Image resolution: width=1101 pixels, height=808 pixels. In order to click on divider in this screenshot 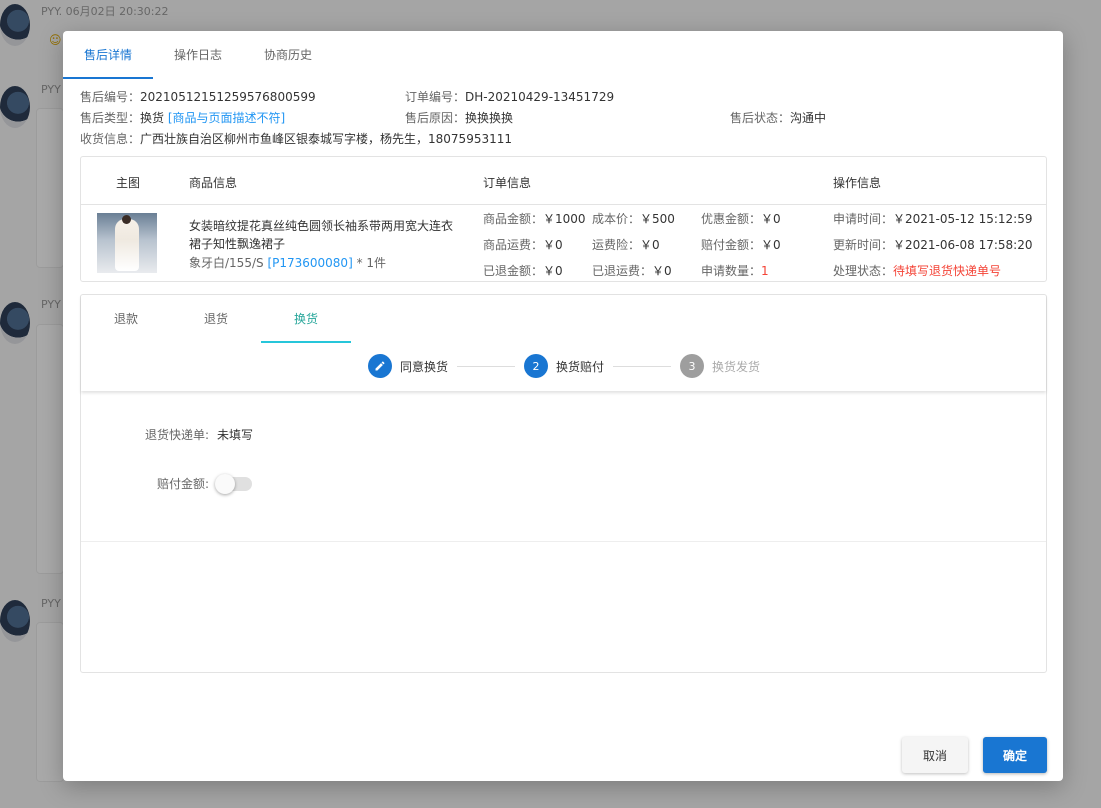, I will do `click(563, 541)`.